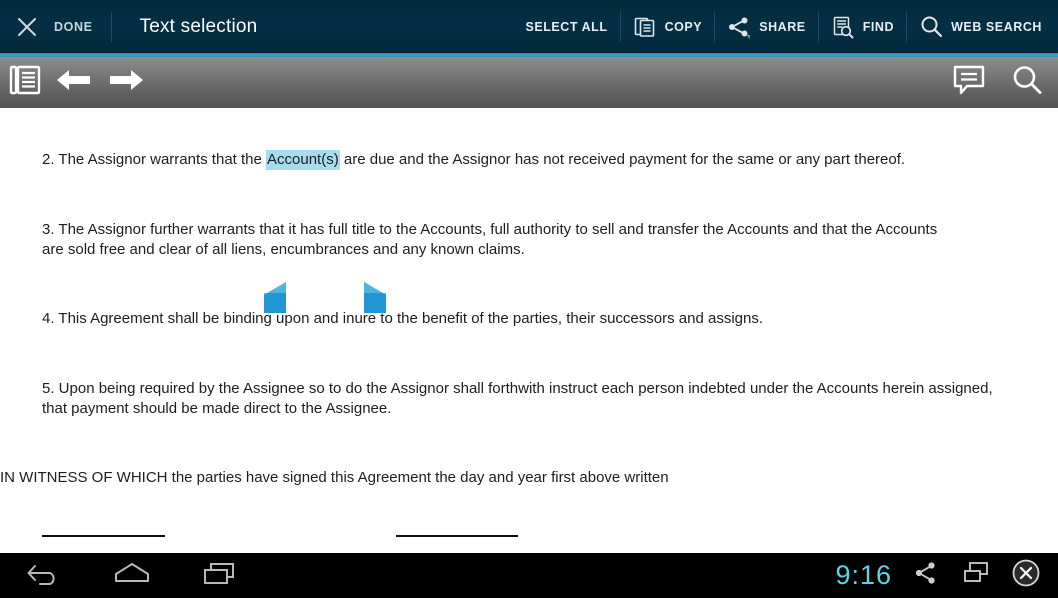  I want to click on page-title: Text selection, so click(198, 26).